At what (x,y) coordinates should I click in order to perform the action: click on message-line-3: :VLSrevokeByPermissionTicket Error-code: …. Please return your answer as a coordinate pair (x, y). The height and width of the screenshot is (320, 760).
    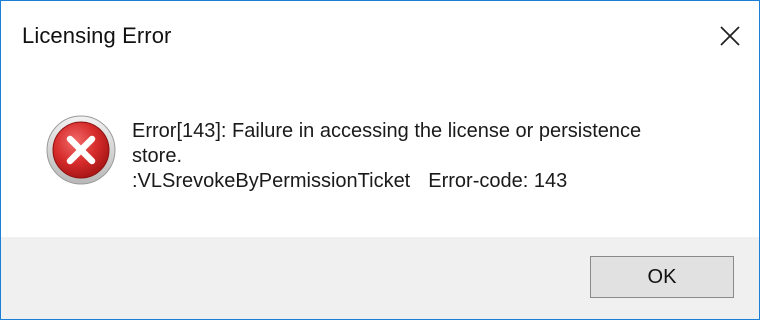
    Looking at the image, I should click on (432, 181).